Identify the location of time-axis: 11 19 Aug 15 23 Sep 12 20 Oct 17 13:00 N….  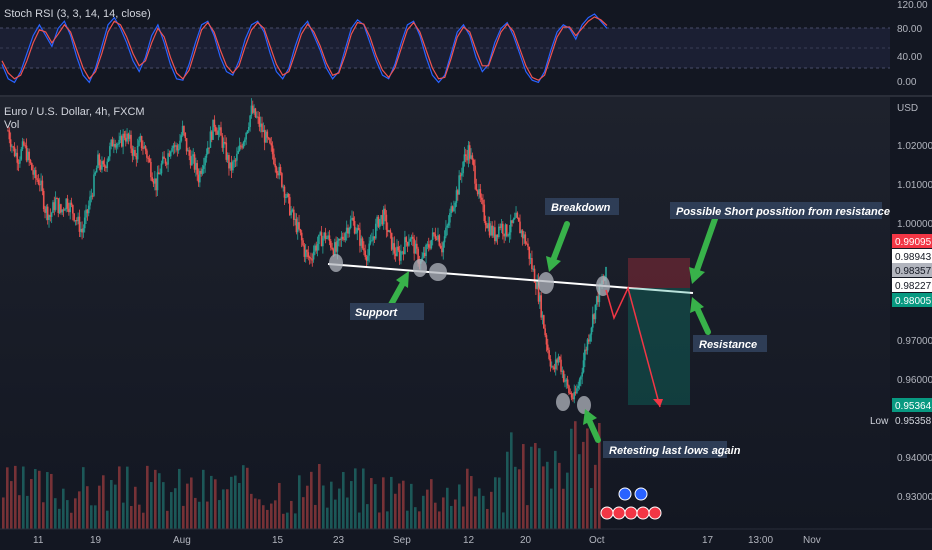
(466, 539).